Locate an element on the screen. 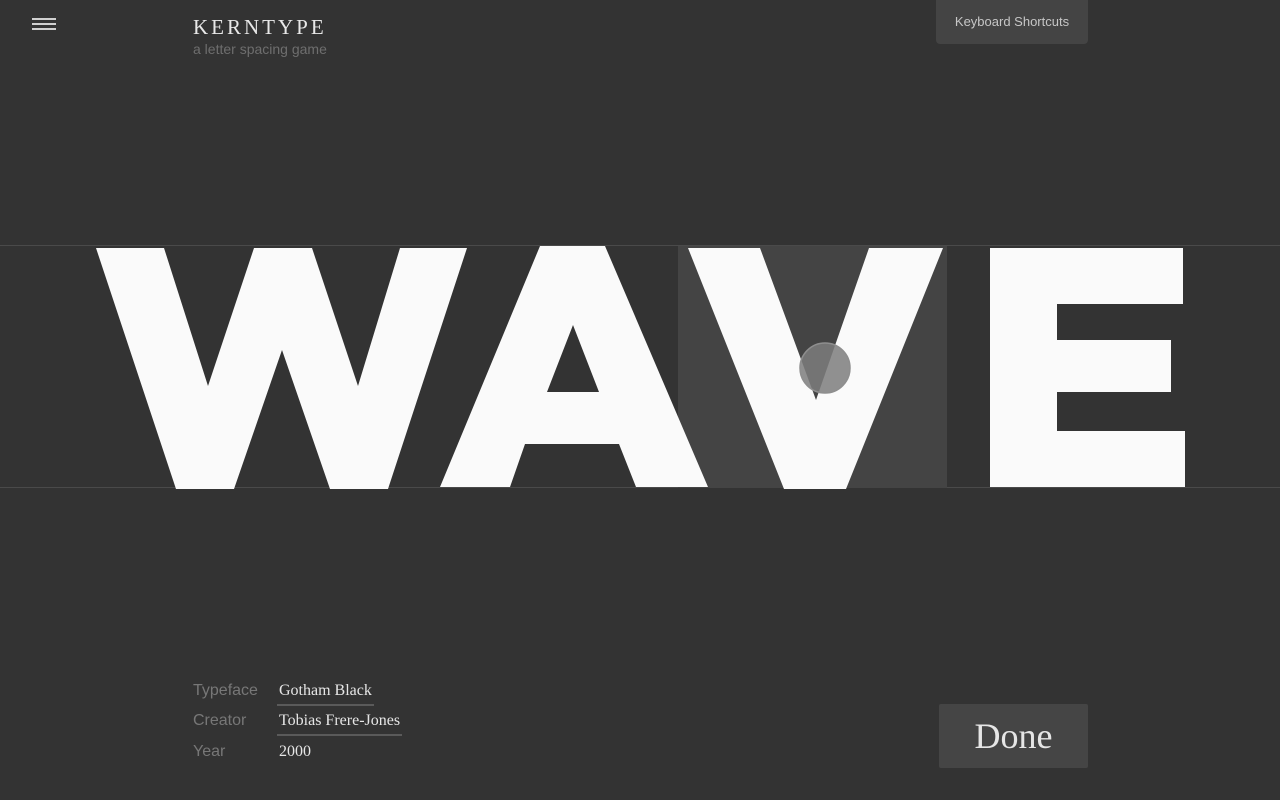 The image size is (1280, 800). letter-w is located at coordinates (281, 368).